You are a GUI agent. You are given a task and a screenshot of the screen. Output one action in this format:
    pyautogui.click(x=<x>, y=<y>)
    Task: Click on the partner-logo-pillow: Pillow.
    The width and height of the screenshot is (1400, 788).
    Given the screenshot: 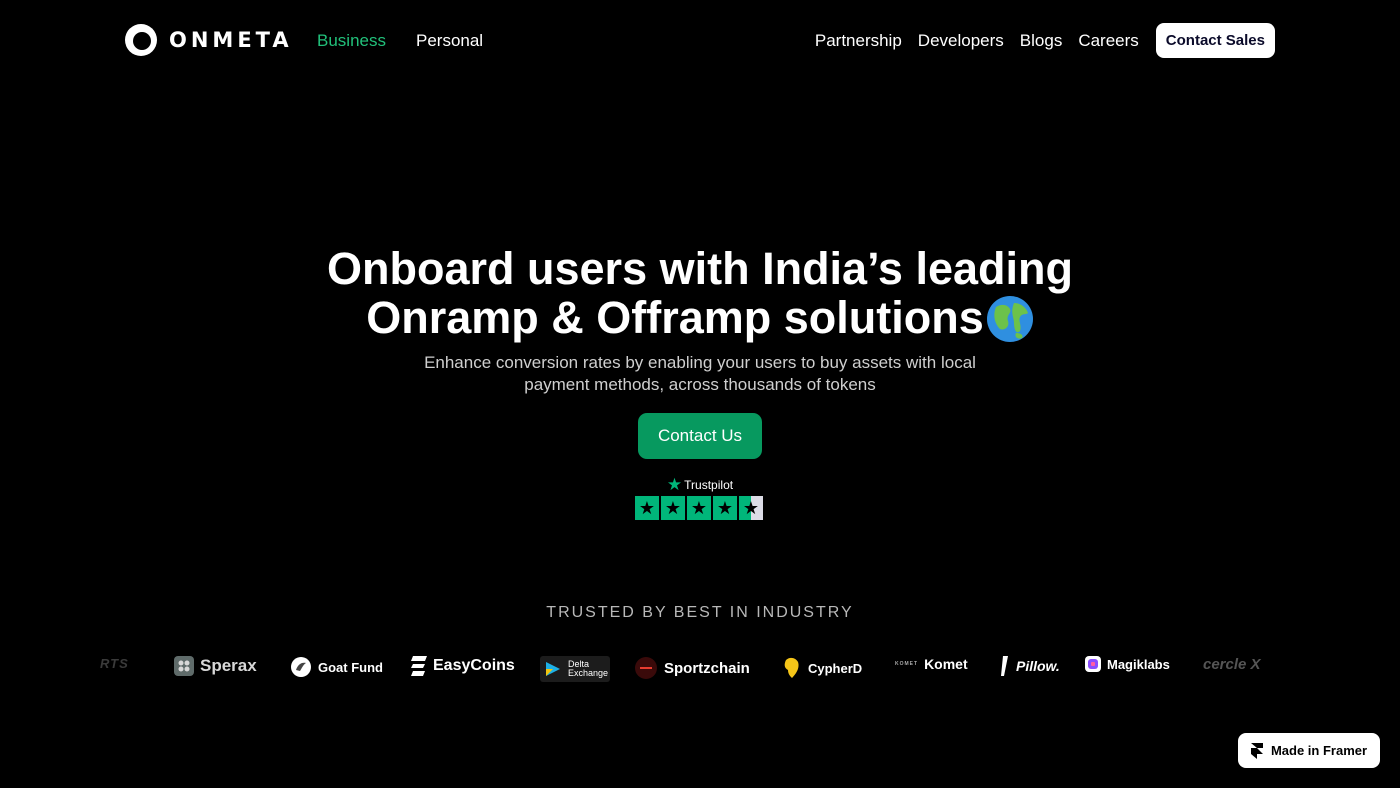 What is the action you would take?
    pyautogui.click(x=1030, y=666)
    